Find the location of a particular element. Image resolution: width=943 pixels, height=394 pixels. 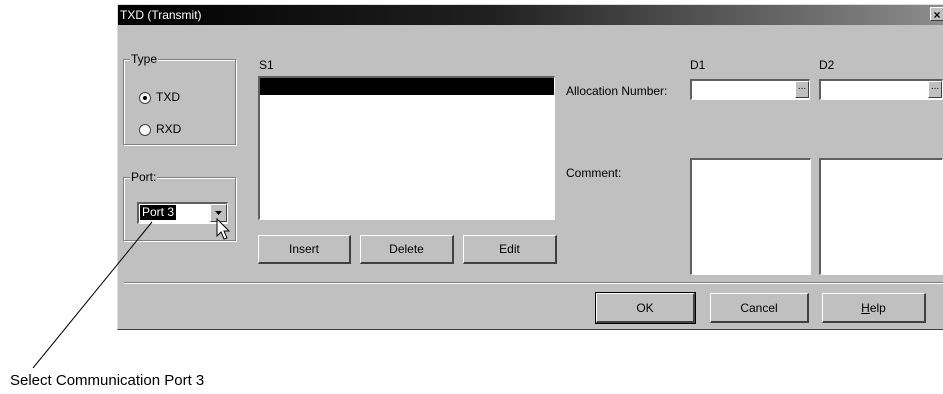

edit-button: Edit is located at coordinates (510, 249).